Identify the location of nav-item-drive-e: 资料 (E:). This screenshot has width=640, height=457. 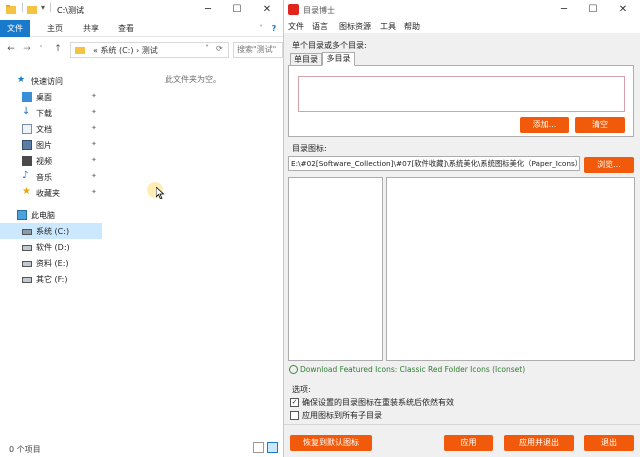
(51, 263).